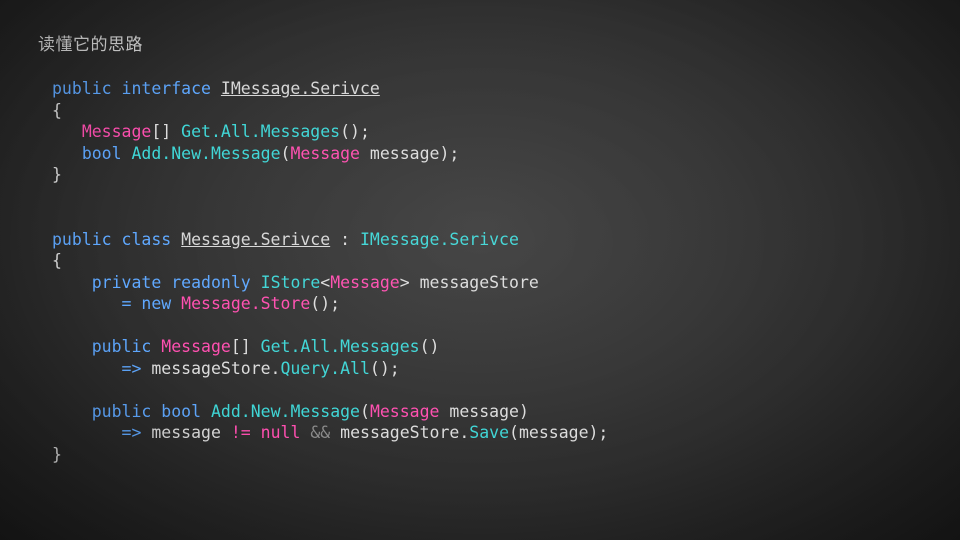 The image size is (960, 540). What do you see at coordinates (345, 239) in the screenshot?
I see `code-token: :` at bounding box center [345, 239].